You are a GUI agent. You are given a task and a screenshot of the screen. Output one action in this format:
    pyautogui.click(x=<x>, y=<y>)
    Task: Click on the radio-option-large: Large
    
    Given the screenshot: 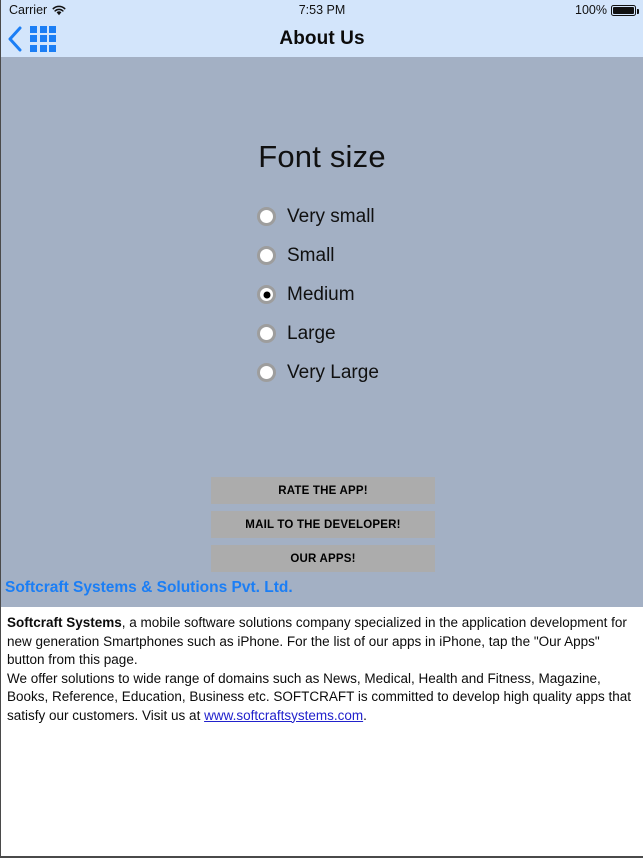 What is the action you would take?
    pyautogui.click(x=450, y=333)
    